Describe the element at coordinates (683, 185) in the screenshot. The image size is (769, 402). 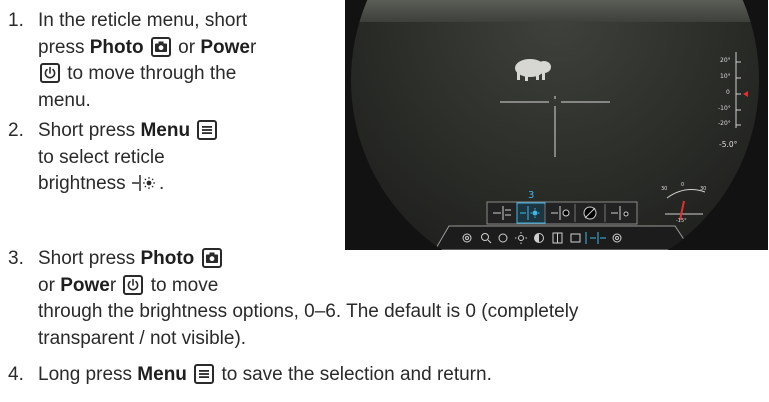
I see `compass-label-center: 0` at that location.